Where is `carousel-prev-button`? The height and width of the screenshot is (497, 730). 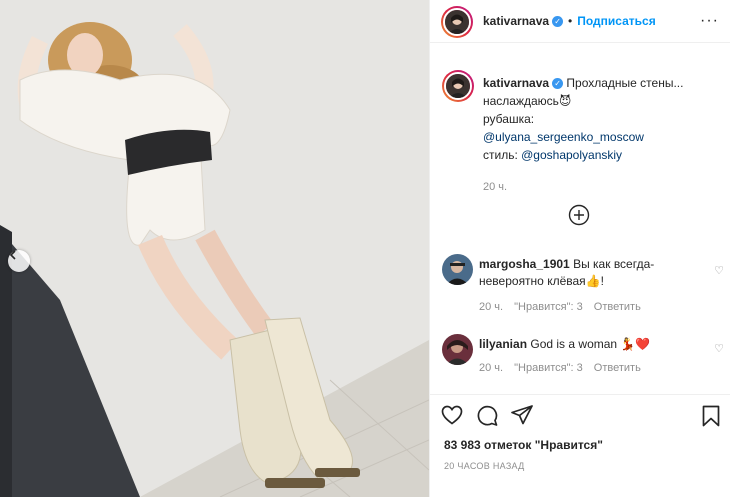
carousel-prev-button is located at coordinates (19, 261).